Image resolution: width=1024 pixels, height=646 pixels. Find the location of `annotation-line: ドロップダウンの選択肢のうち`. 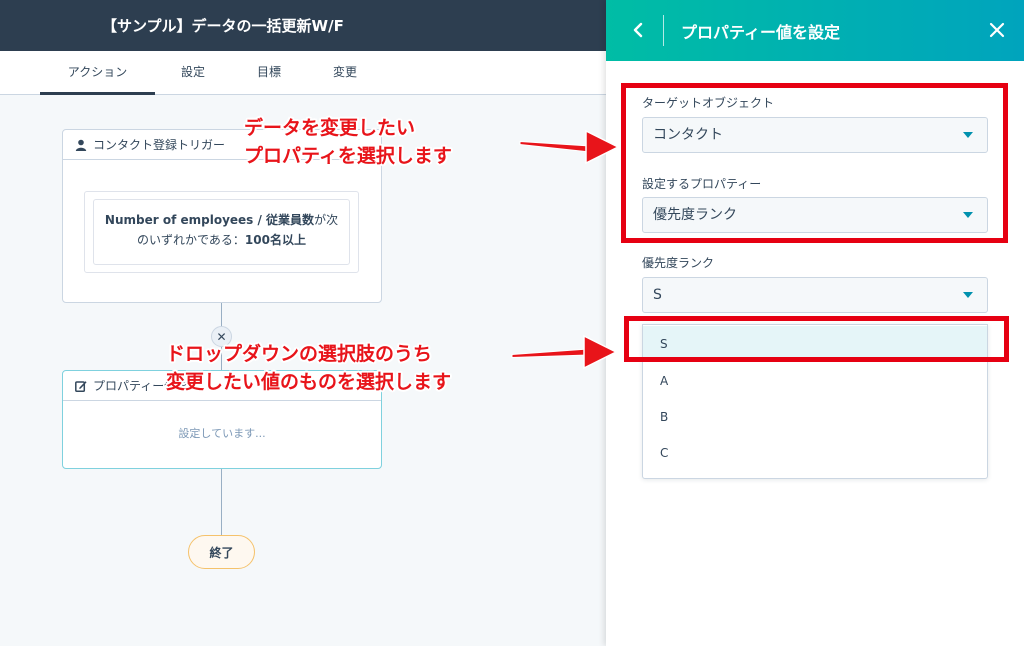

annotation-line: ドロップダウンの選択肢のうち is located at coordinates (299, 354).